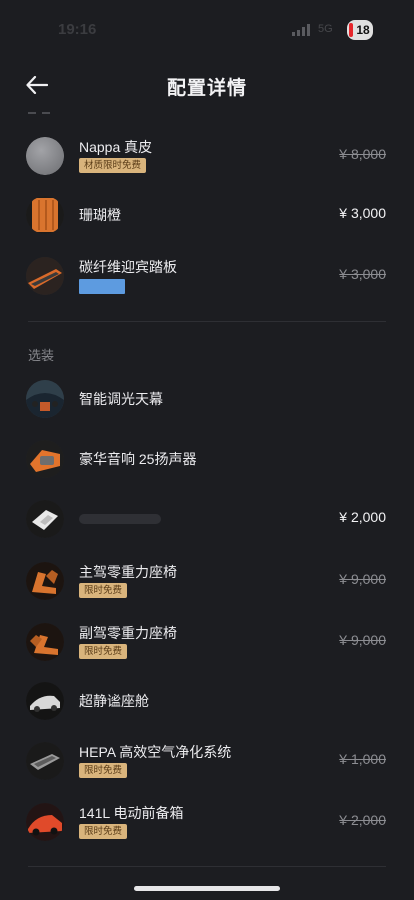  I want to click on highlight-tag, so click(102, 286).